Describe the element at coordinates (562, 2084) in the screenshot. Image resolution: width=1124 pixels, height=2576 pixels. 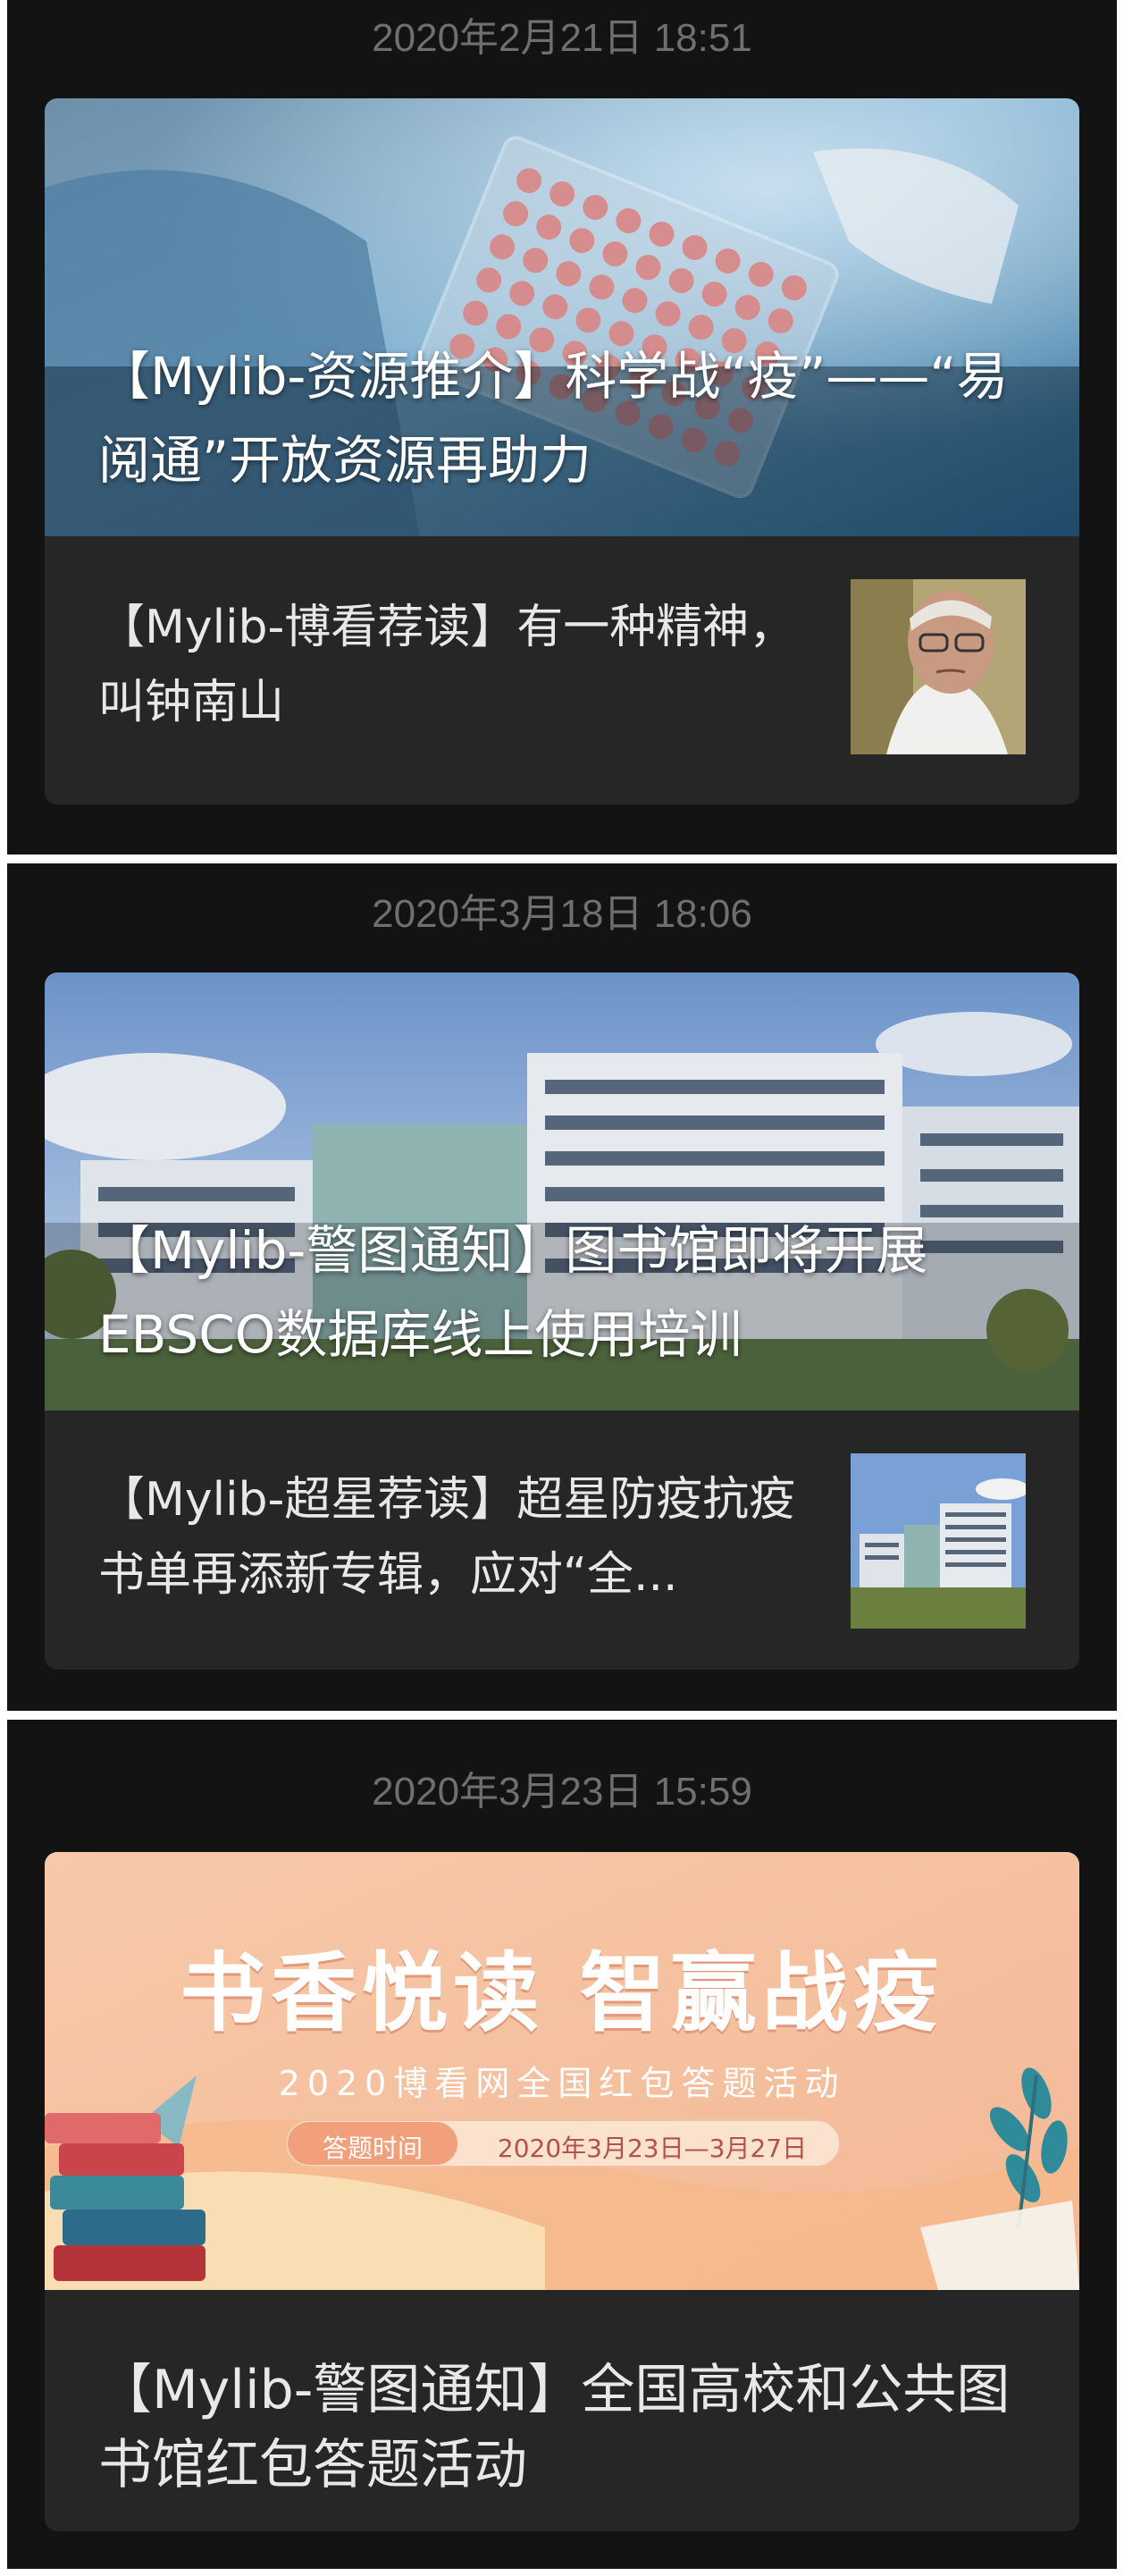
I see `banner-subheadline: 2020博看网全国红包答题活动` at that location.